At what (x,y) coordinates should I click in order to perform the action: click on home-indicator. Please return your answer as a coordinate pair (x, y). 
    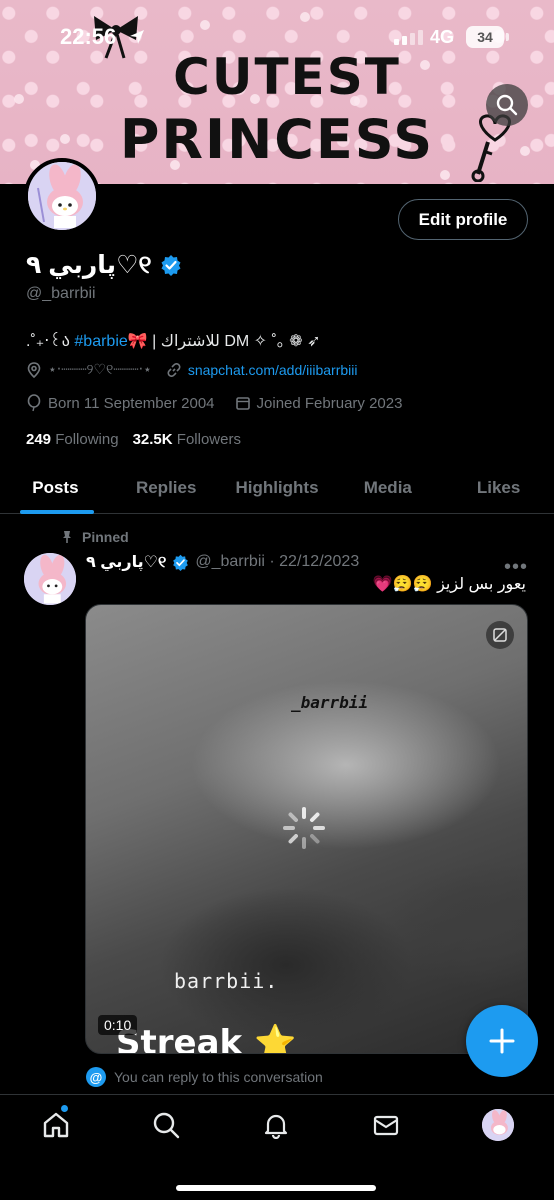
    Looking at the image, I should click on (276, 1188).